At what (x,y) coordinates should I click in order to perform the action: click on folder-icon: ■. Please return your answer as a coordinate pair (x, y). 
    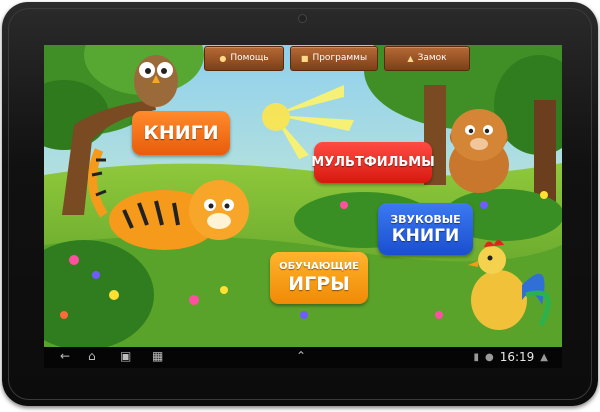
    Looking at the image, I should click on (304, 58).